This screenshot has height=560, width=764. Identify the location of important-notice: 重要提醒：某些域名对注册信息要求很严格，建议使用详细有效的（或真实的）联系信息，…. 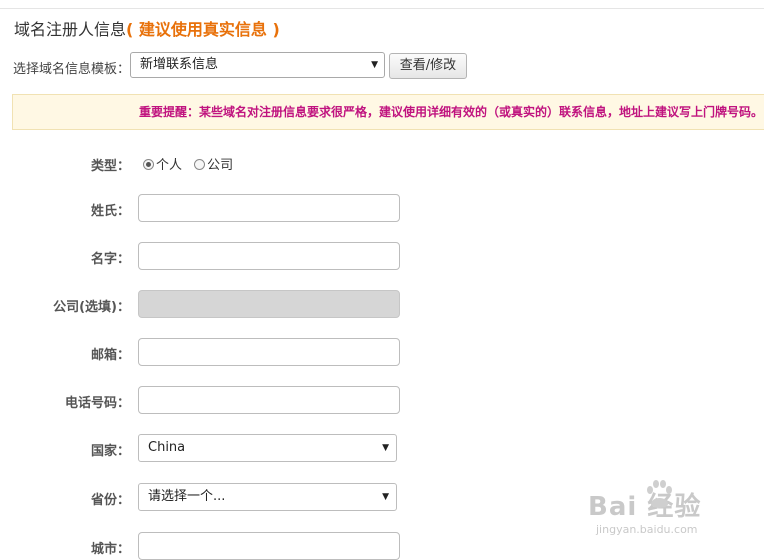
(388, 112).